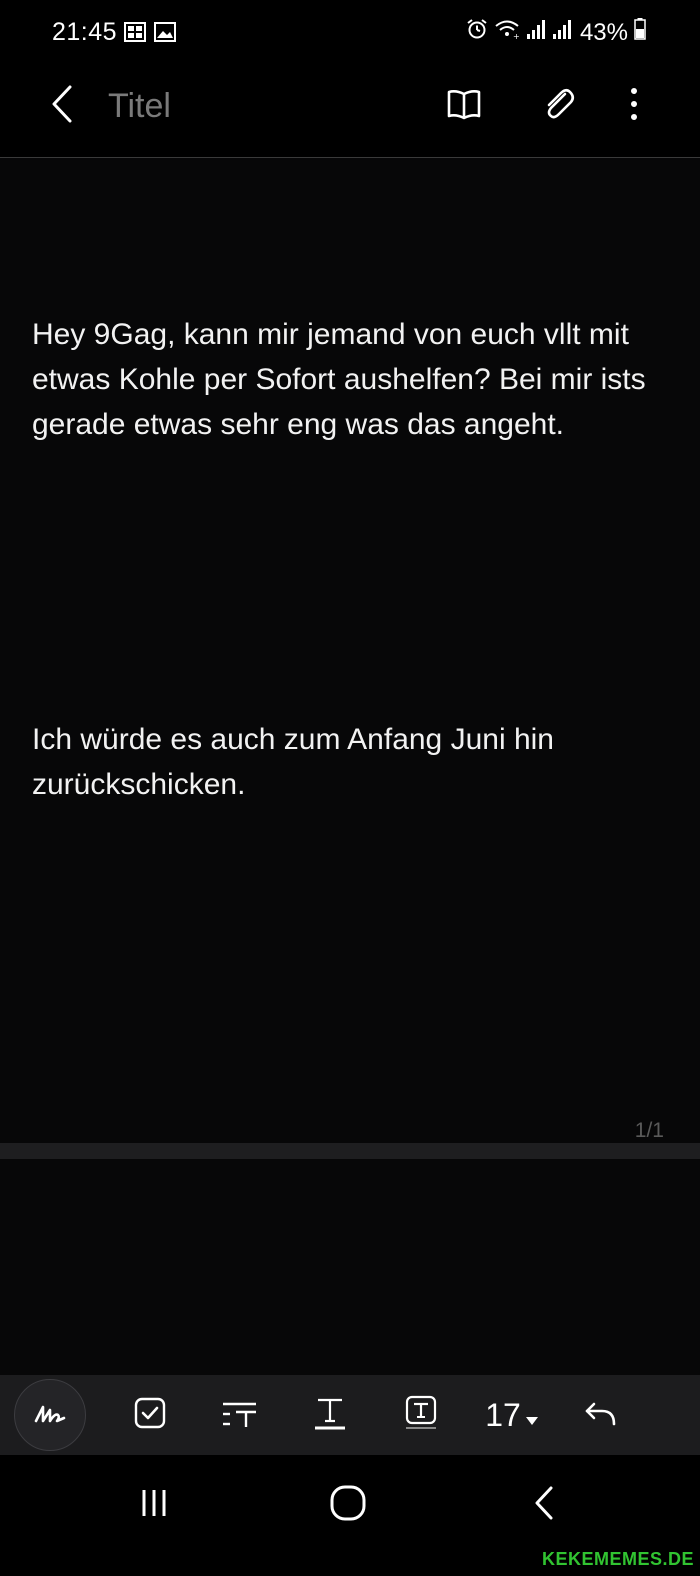 This screenshot has height=1576, width=700. I want to click on text-box-icon, so click(421, 1415).